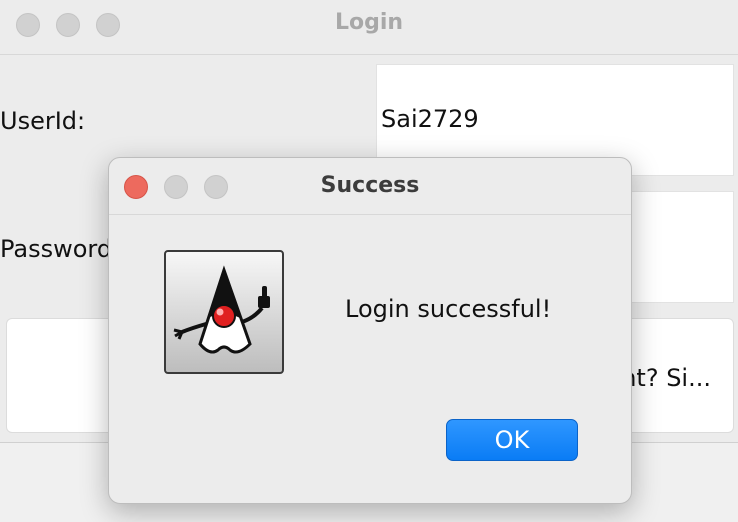 The width and height of the screenshot is (738, 522). Describe the element at coordinates (448, 309) in the screenshot. I see `dialog-message: Login successful!` at that location.